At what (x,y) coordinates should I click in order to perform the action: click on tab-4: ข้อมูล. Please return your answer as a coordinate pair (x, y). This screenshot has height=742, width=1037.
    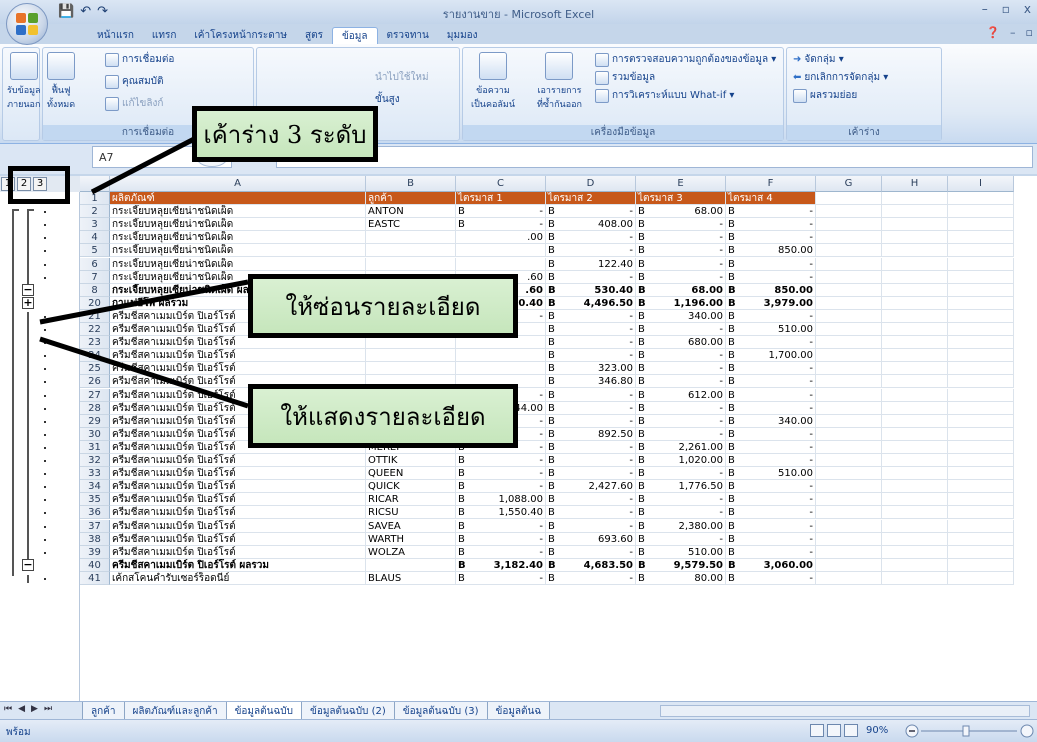
    Looking at the image, I should click on (354, 36).